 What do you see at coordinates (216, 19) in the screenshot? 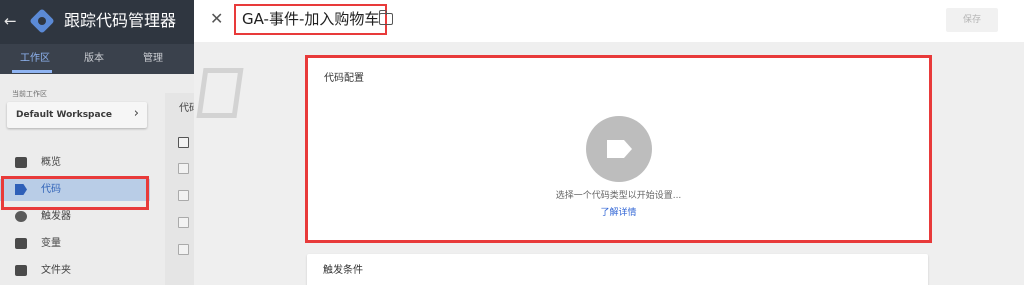
I see `close-icon: ✕` at bounding box center [216, 19].